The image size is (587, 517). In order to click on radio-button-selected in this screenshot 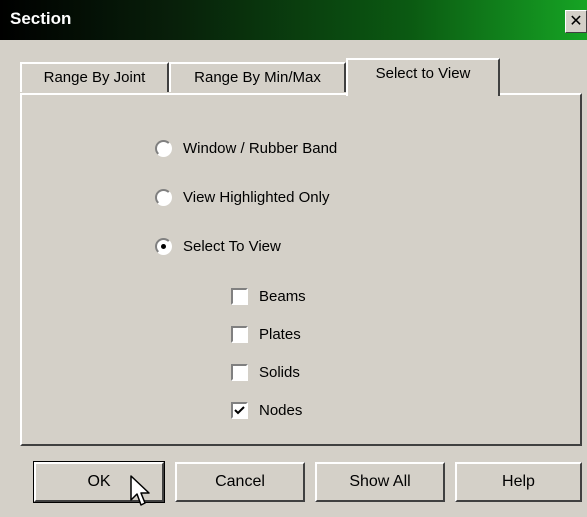, I will do `click(163, 246)`.